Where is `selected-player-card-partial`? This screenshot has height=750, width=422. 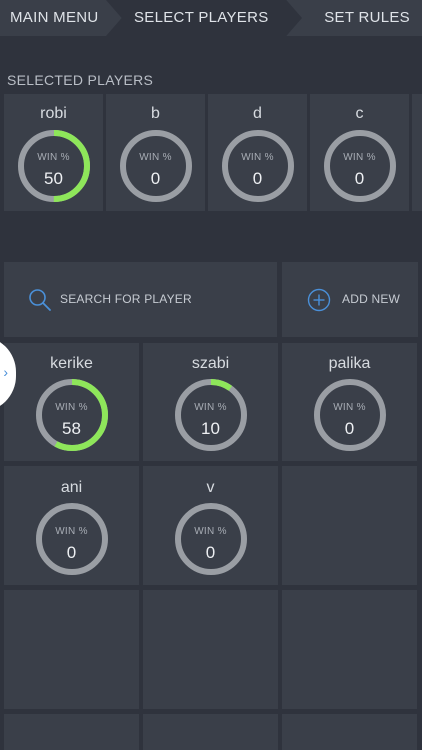 selected-player-card-partial is located at coordinates (417, 152).